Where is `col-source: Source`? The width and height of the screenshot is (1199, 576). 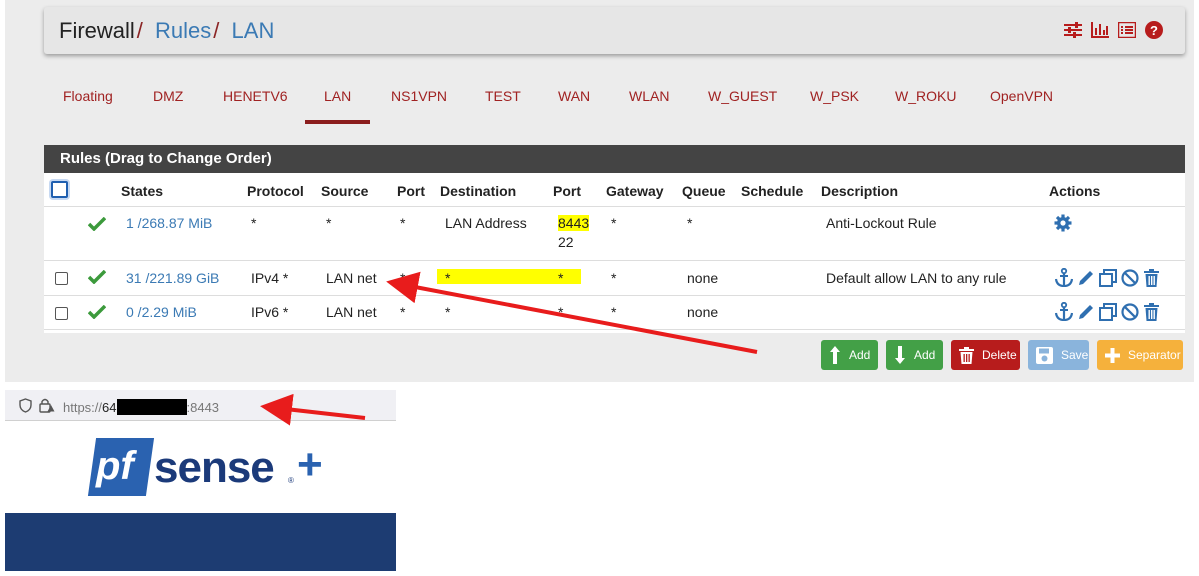 col-source: Source is located at coordinates (344, 191).